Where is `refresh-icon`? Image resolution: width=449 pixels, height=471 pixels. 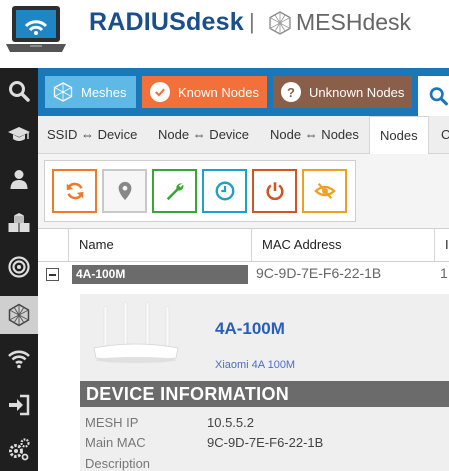 refresh-icon is located at coordinates (74, 191).